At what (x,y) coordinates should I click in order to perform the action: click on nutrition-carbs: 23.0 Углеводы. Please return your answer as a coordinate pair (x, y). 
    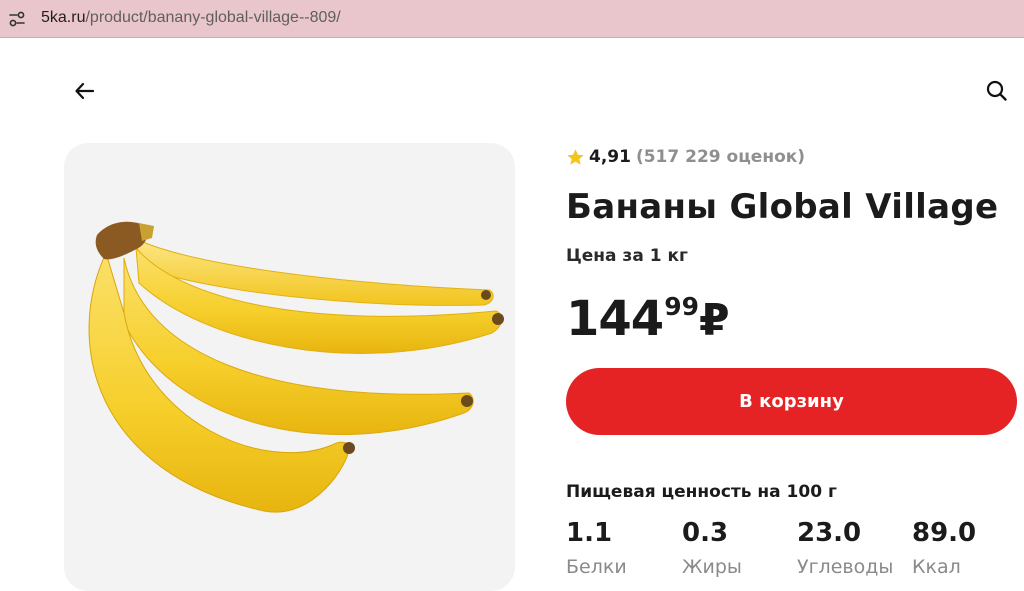
    Looking at the image, I should click on (845, 548).